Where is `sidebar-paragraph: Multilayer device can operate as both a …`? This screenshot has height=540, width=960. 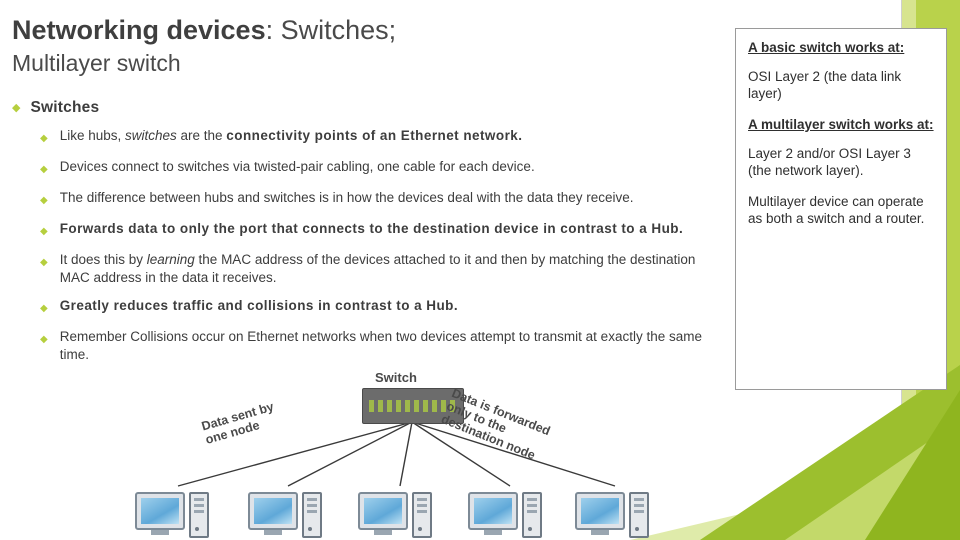
sidebar-paragraph: Multilayer device can operate as both a … is located at coordinates (836, 210).